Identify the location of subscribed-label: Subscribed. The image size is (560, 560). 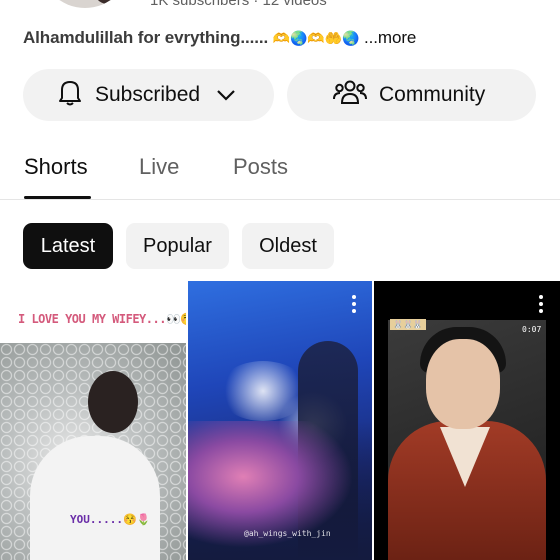
(148, 94).